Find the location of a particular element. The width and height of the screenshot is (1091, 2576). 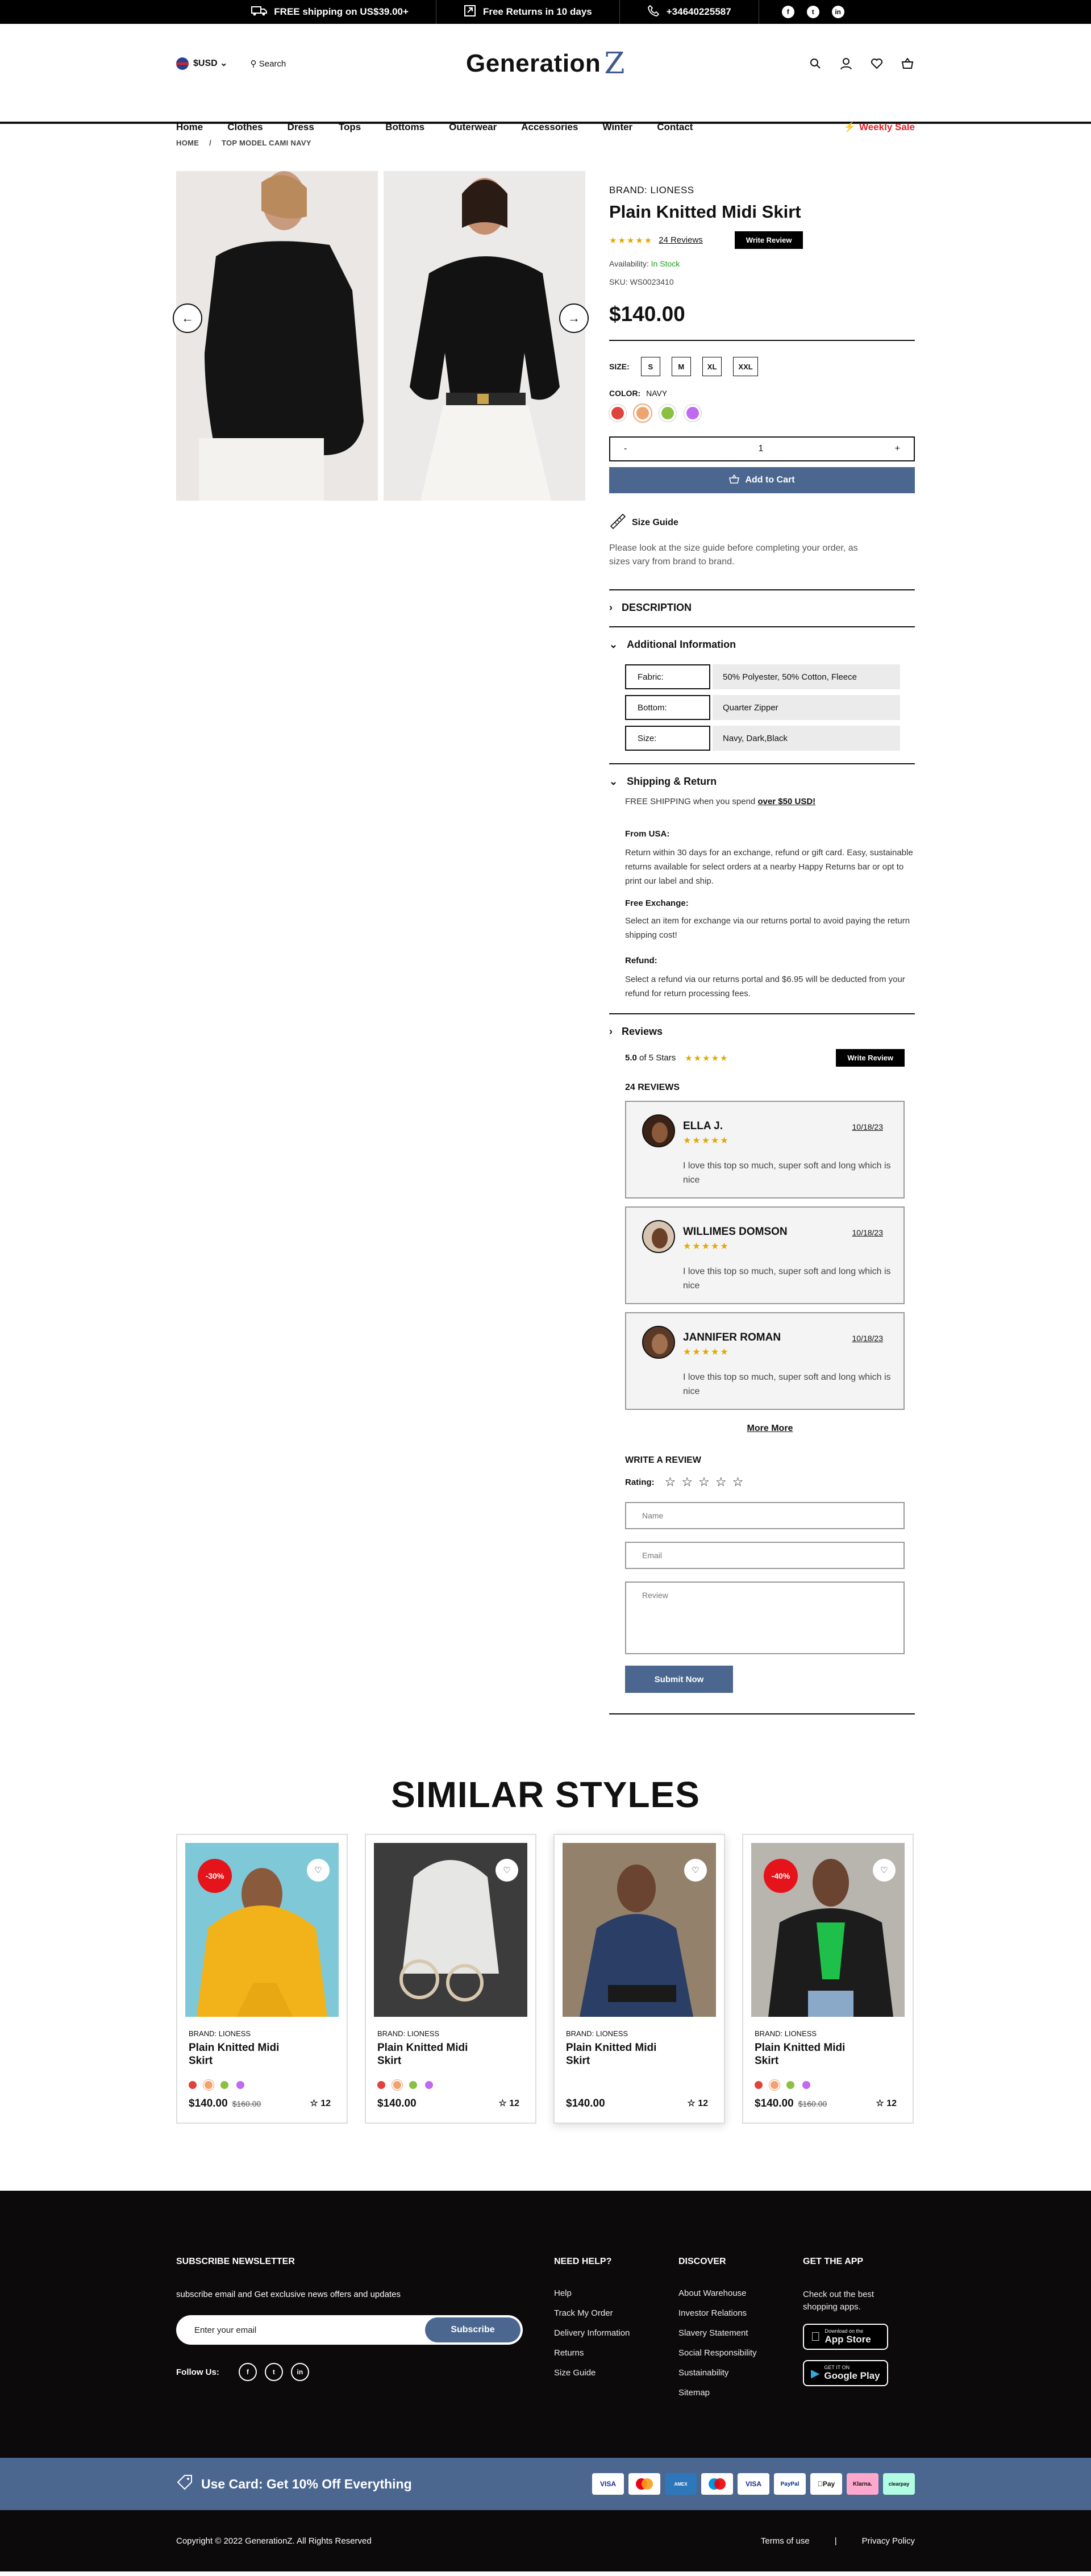

footer-link: Sustainability is located at coordinates (740, 2373).